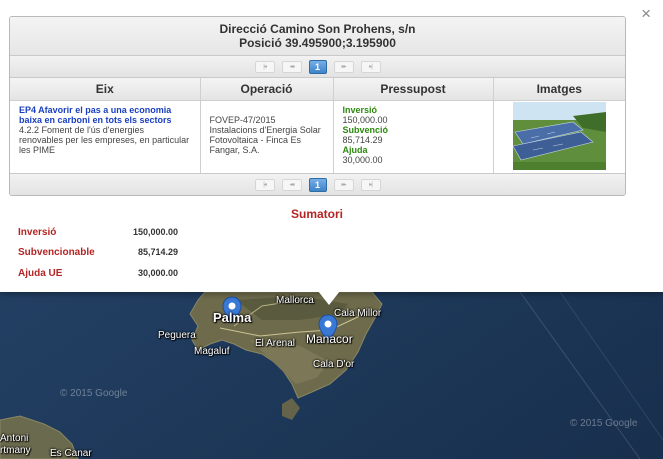 Image resolution: width=663 pixels, height=459 pixels. I want to click on address-text: Direcció Camino Son Prohens, s/n, so click(317, 29).